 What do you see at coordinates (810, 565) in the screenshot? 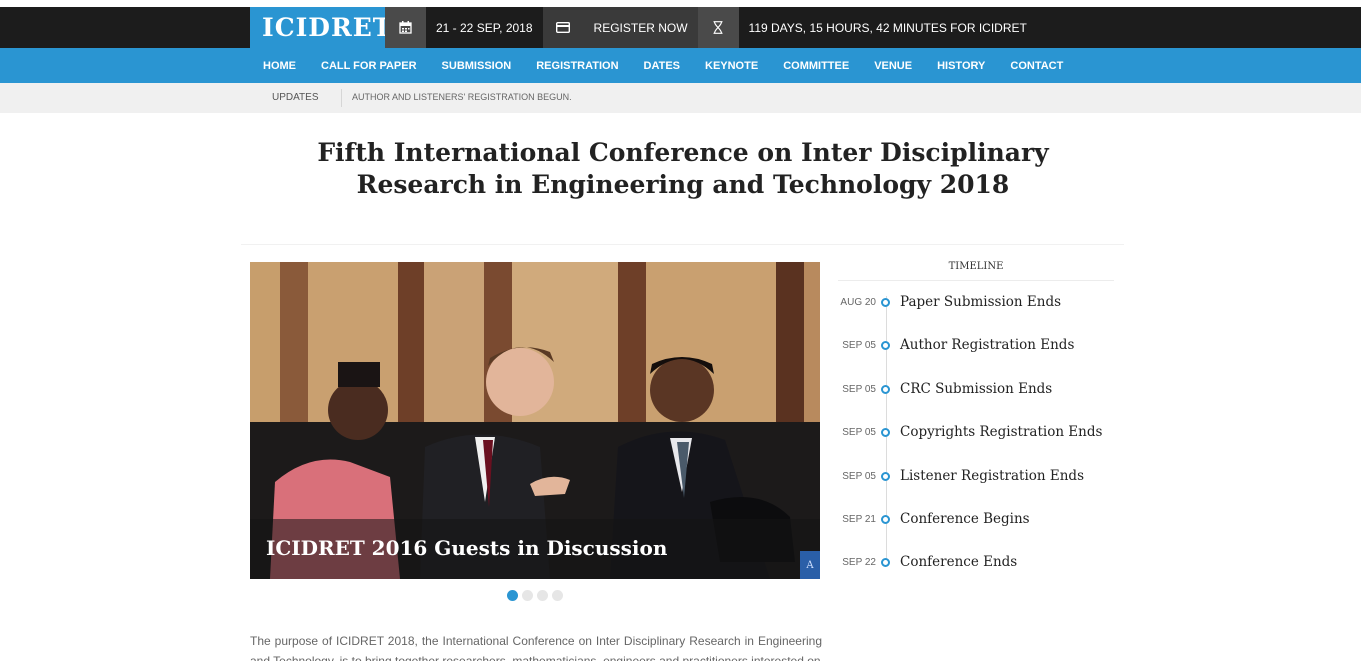
I see `slide-badge: A` at bounding box center [810, 565].